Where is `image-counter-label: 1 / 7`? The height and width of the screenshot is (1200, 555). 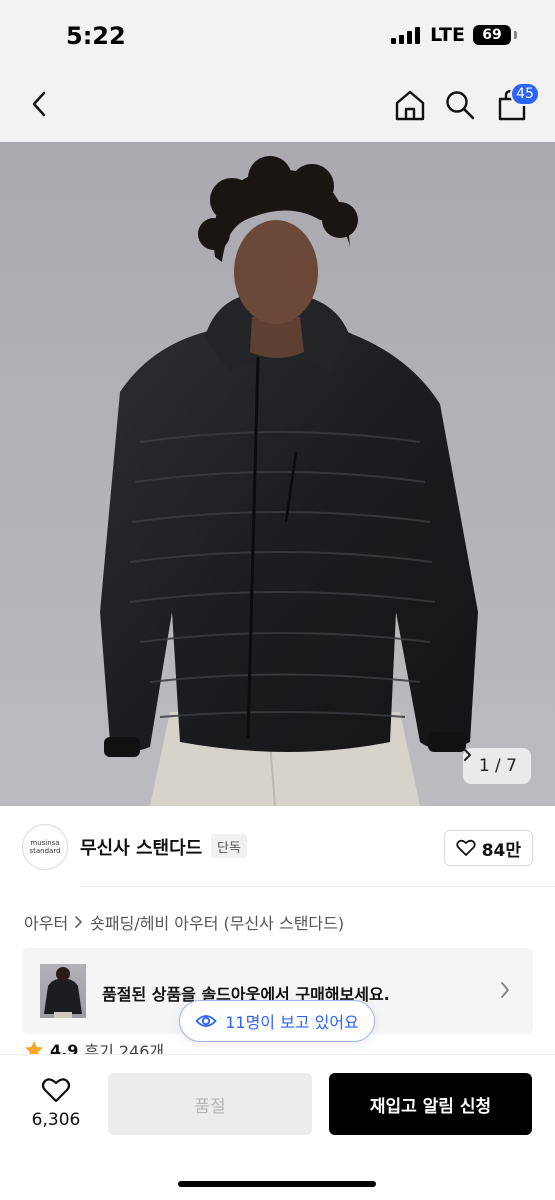 image-counter-label: 1 / 7 is located at coordinates (497, 766).